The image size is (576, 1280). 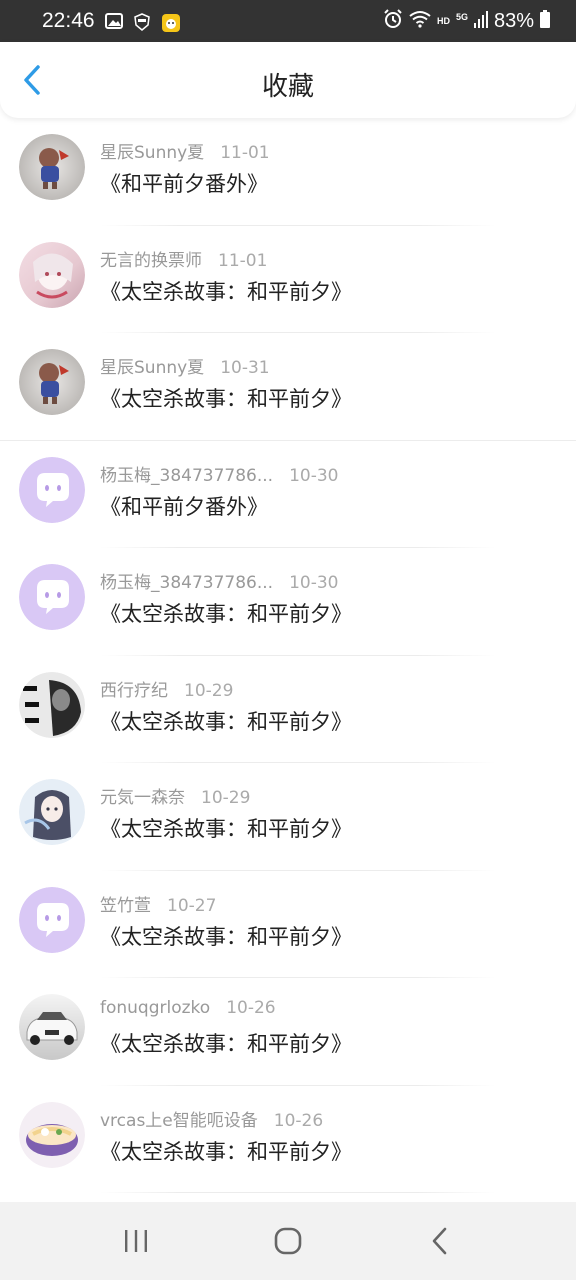 I want to click on list-item: 星辰Sunny夏 11-01 《和平前夕番外》, so click(x=288, y=172).